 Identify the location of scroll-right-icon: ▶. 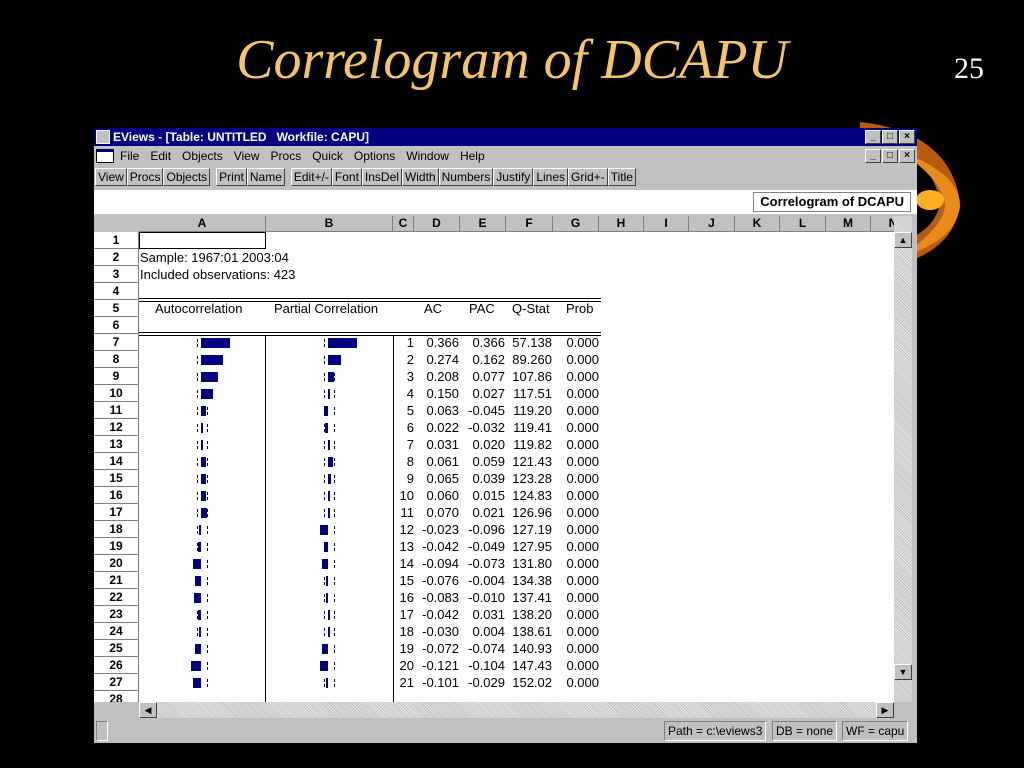
(885, 710).